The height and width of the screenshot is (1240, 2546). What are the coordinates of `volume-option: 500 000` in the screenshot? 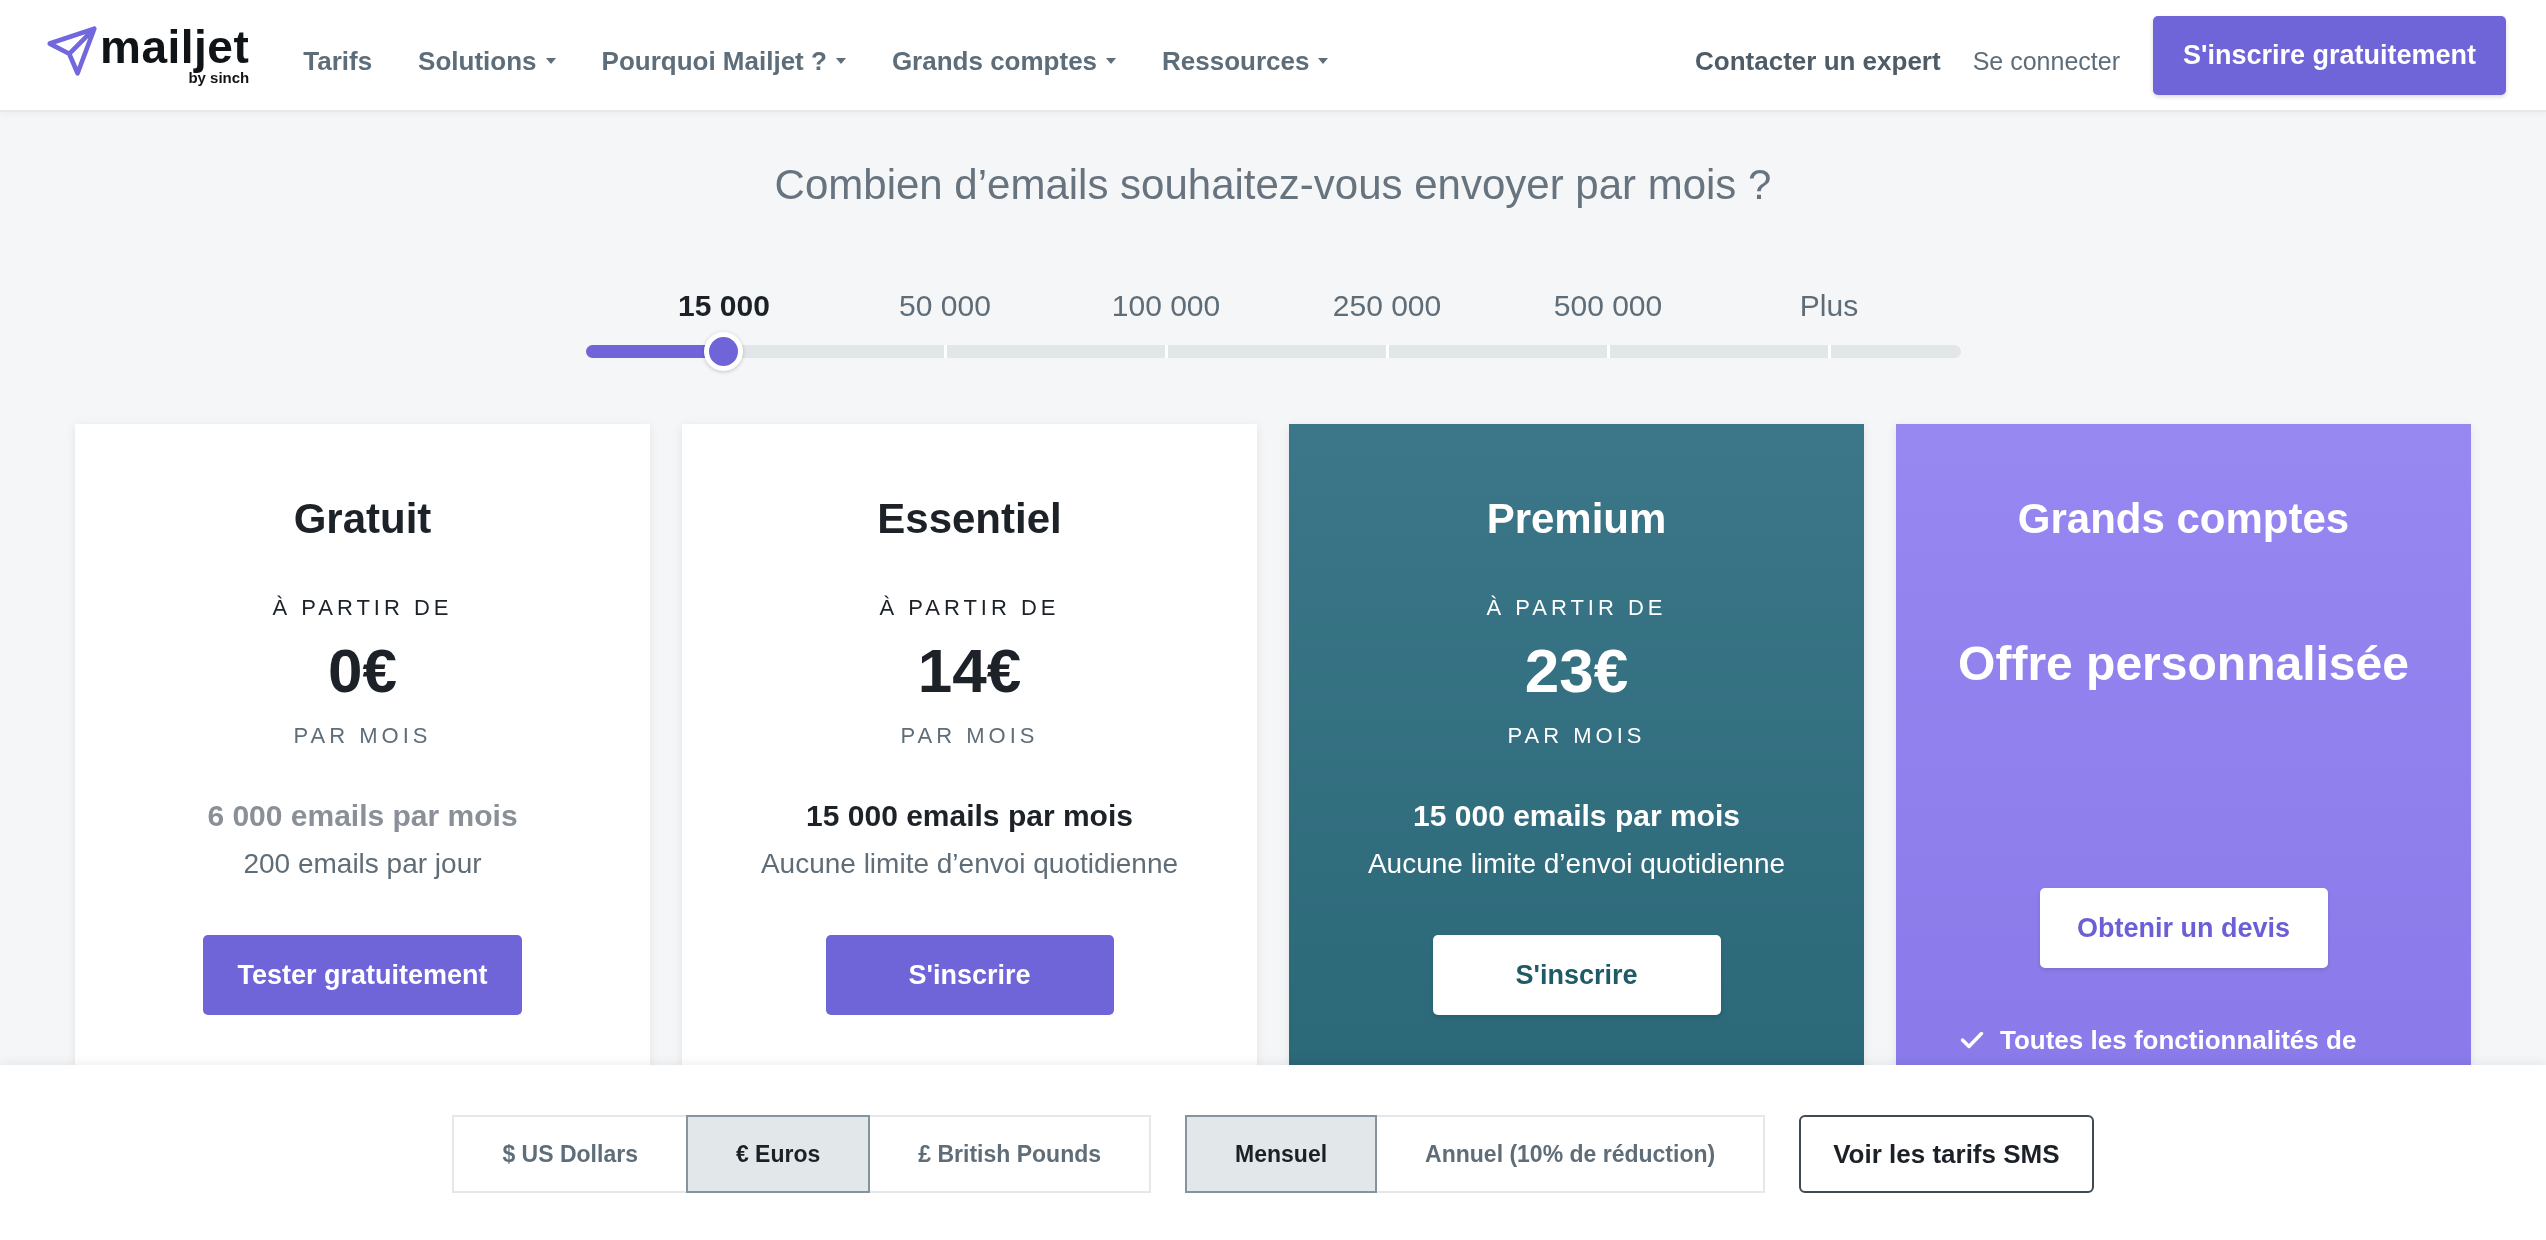 It's located at (1608, 306).